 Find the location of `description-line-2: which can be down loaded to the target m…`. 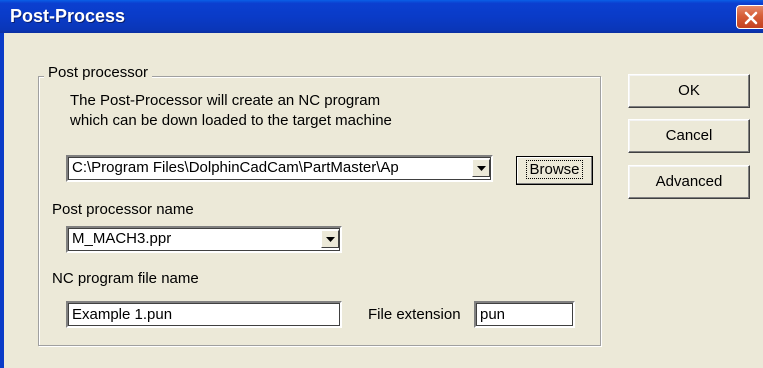

description-line-2: which can be down loaded to the target m… is located at coordinates (231, 120).